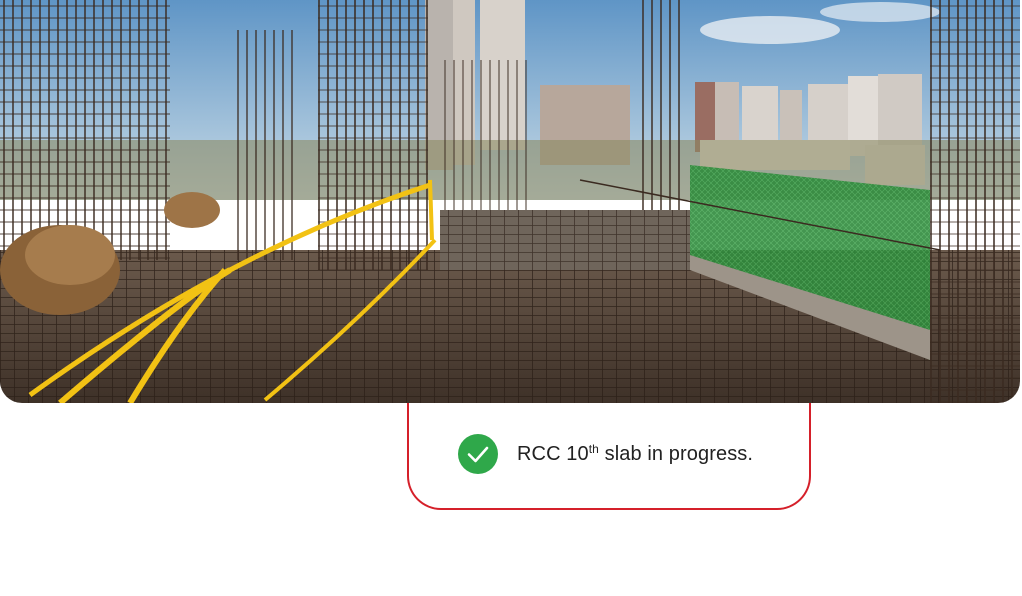  I want to click on check-circle-icon, so click(478, 454).